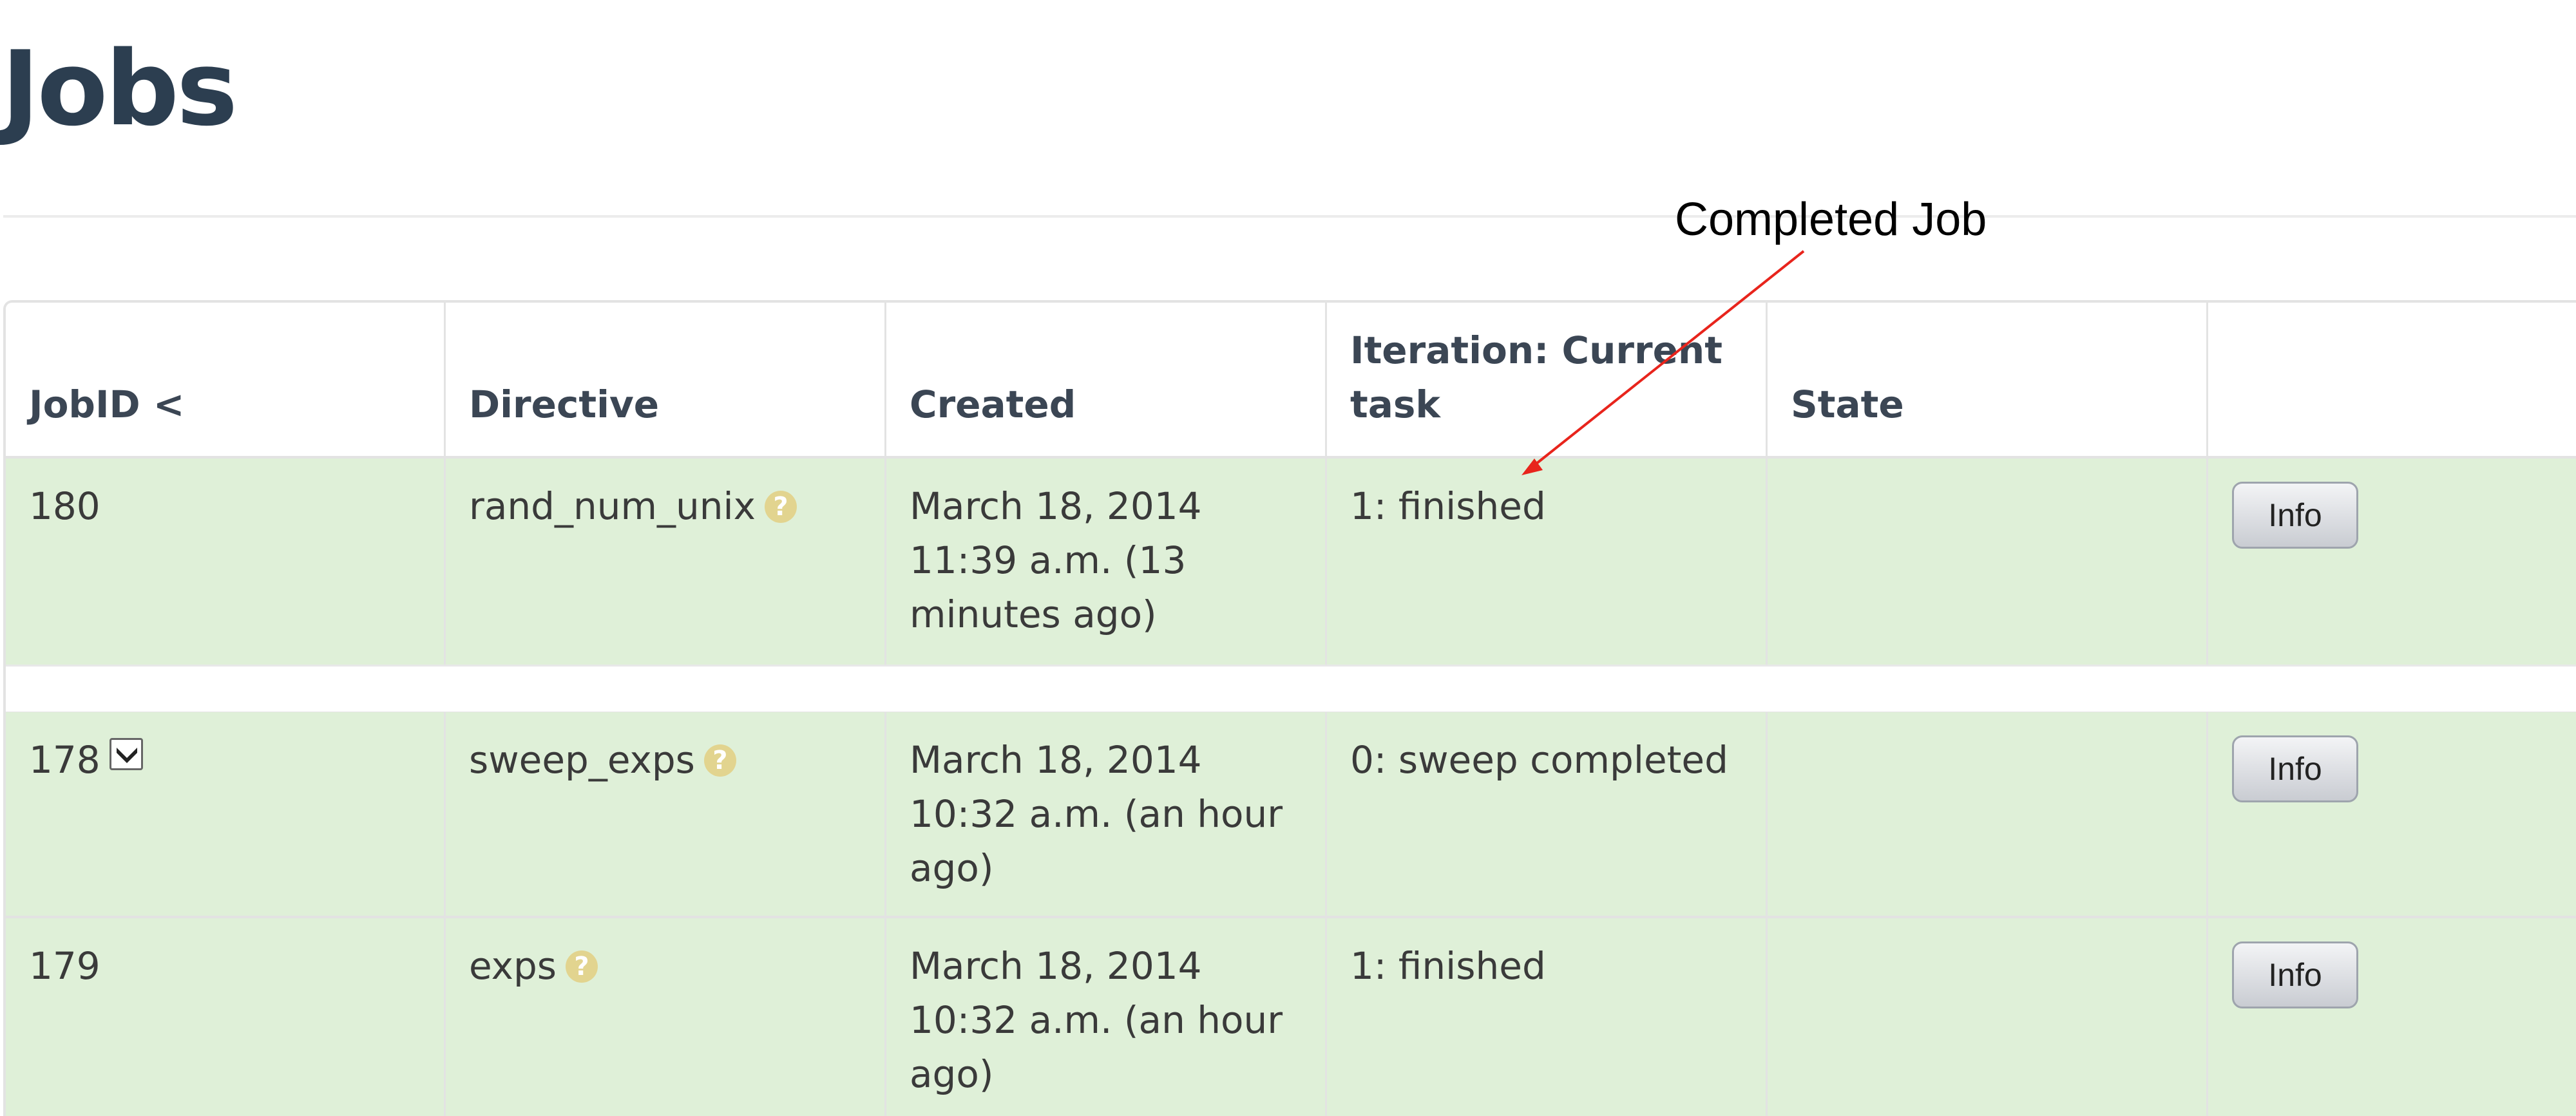  Describe the element at coordinates (226, 814) in the screenshot. I see `cell-jobid: 178` at that location.